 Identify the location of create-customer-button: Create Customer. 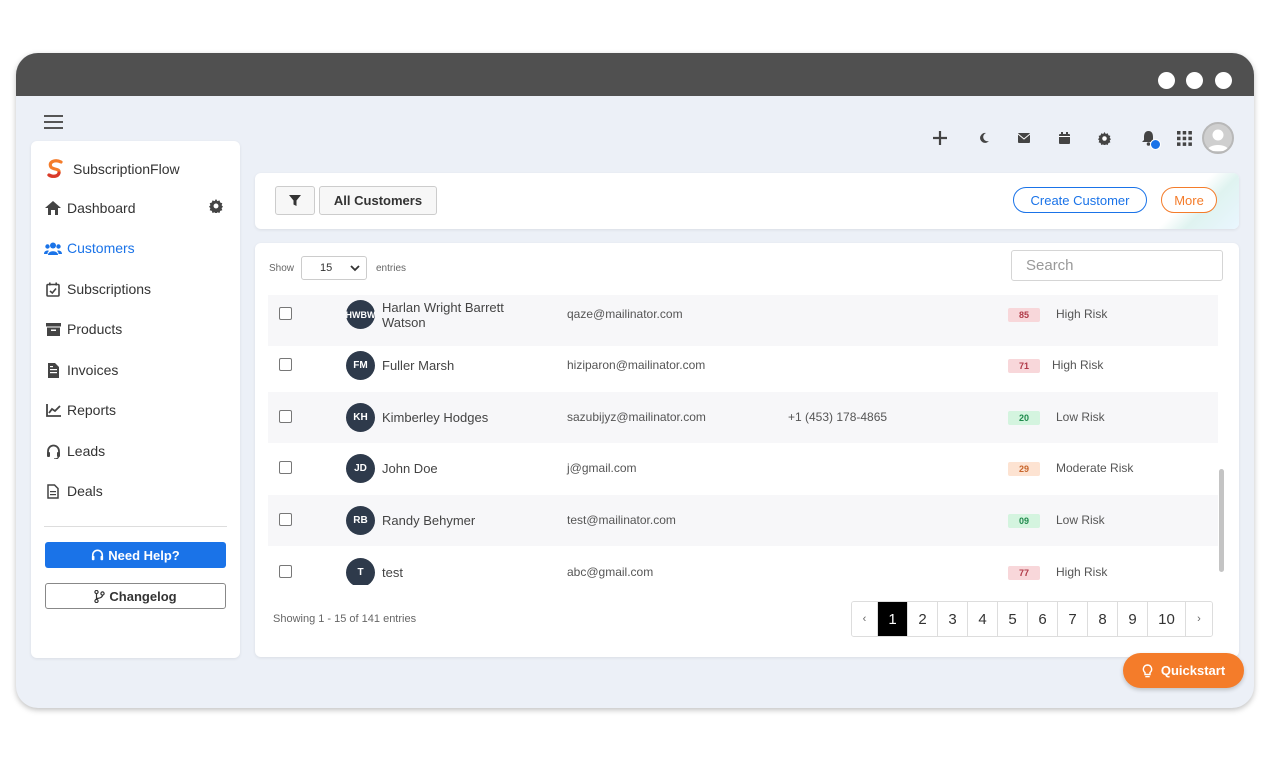
(1080, 200).